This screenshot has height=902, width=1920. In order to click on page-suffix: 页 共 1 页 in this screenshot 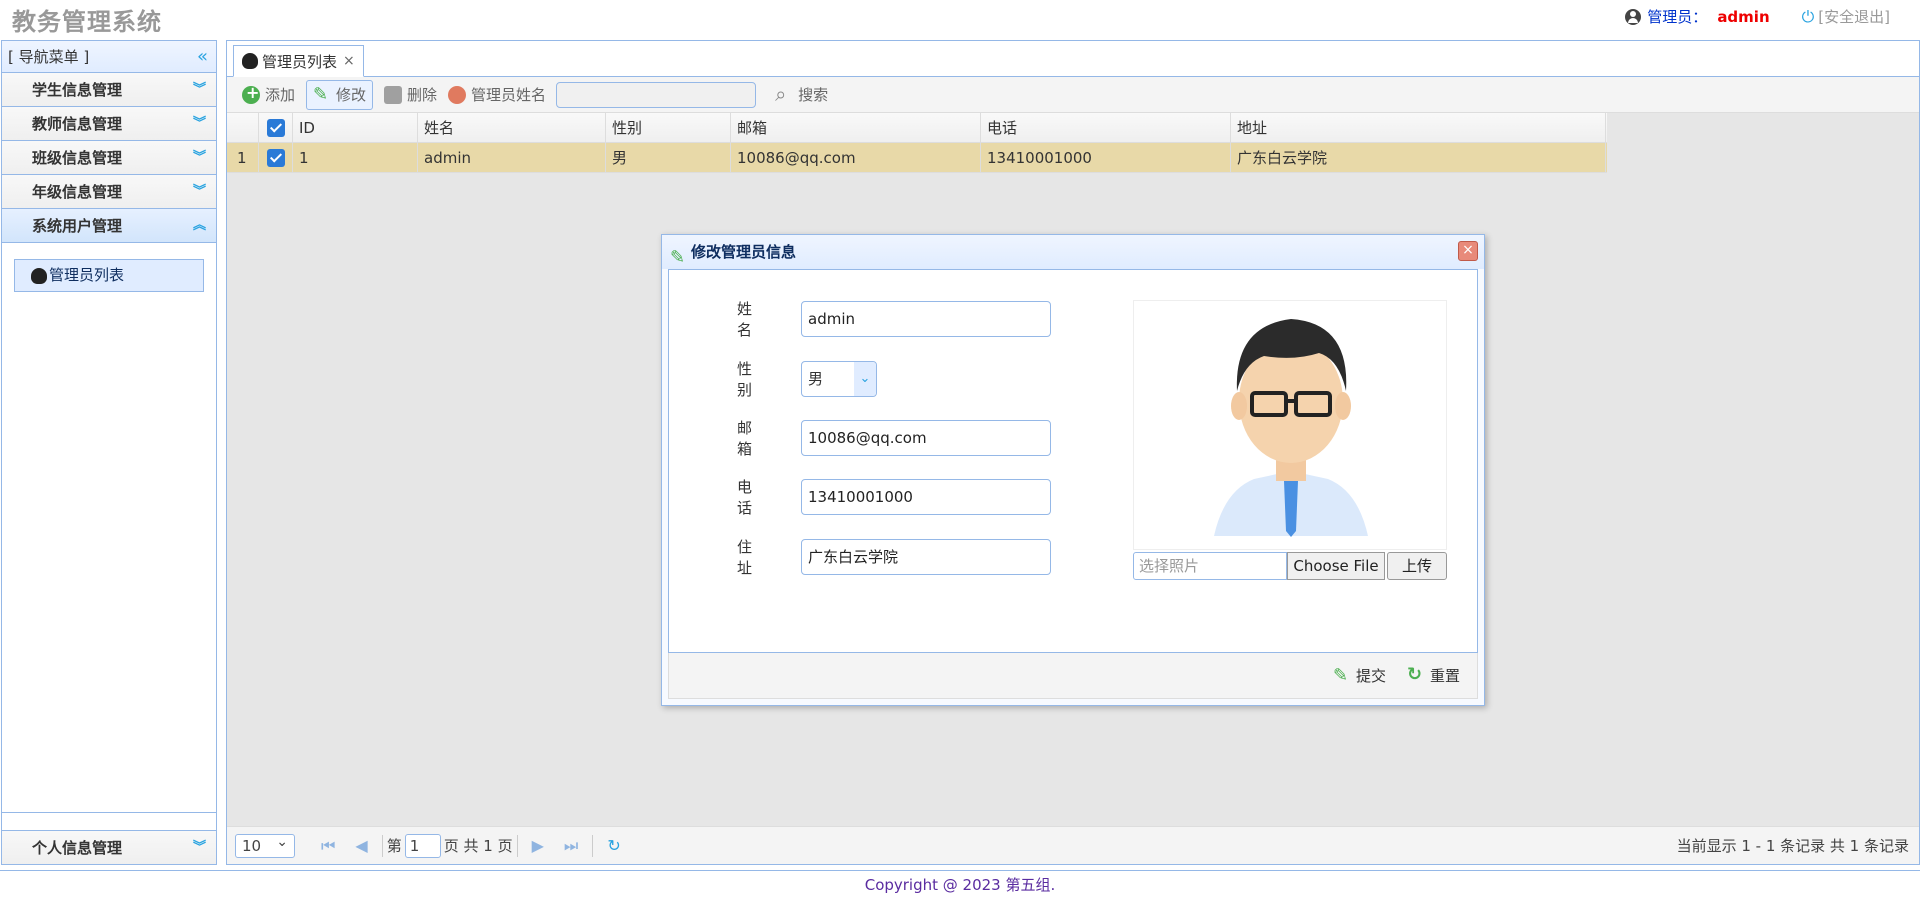, I will do `click(478, 846)`.